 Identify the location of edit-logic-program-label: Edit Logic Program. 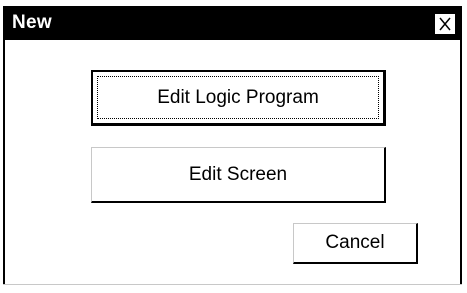
(238, 97).